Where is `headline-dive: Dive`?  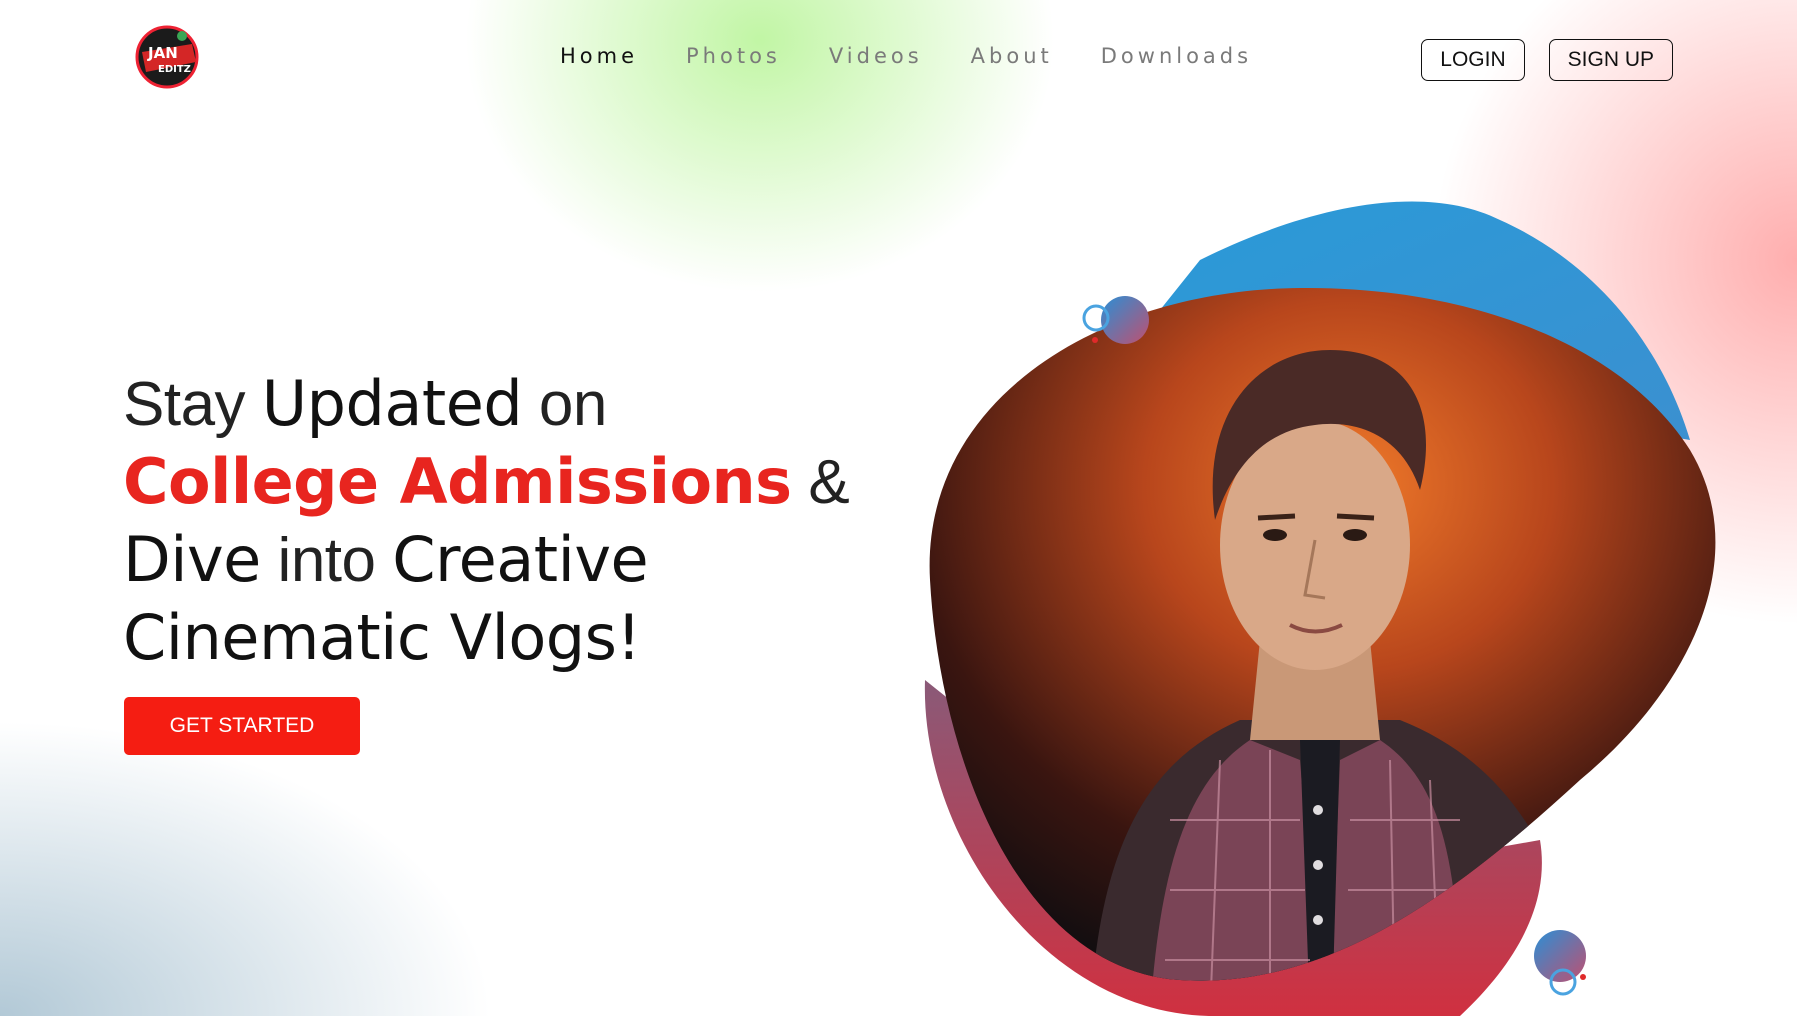 headline-dive: Dive is located at coordinates (192, 559).